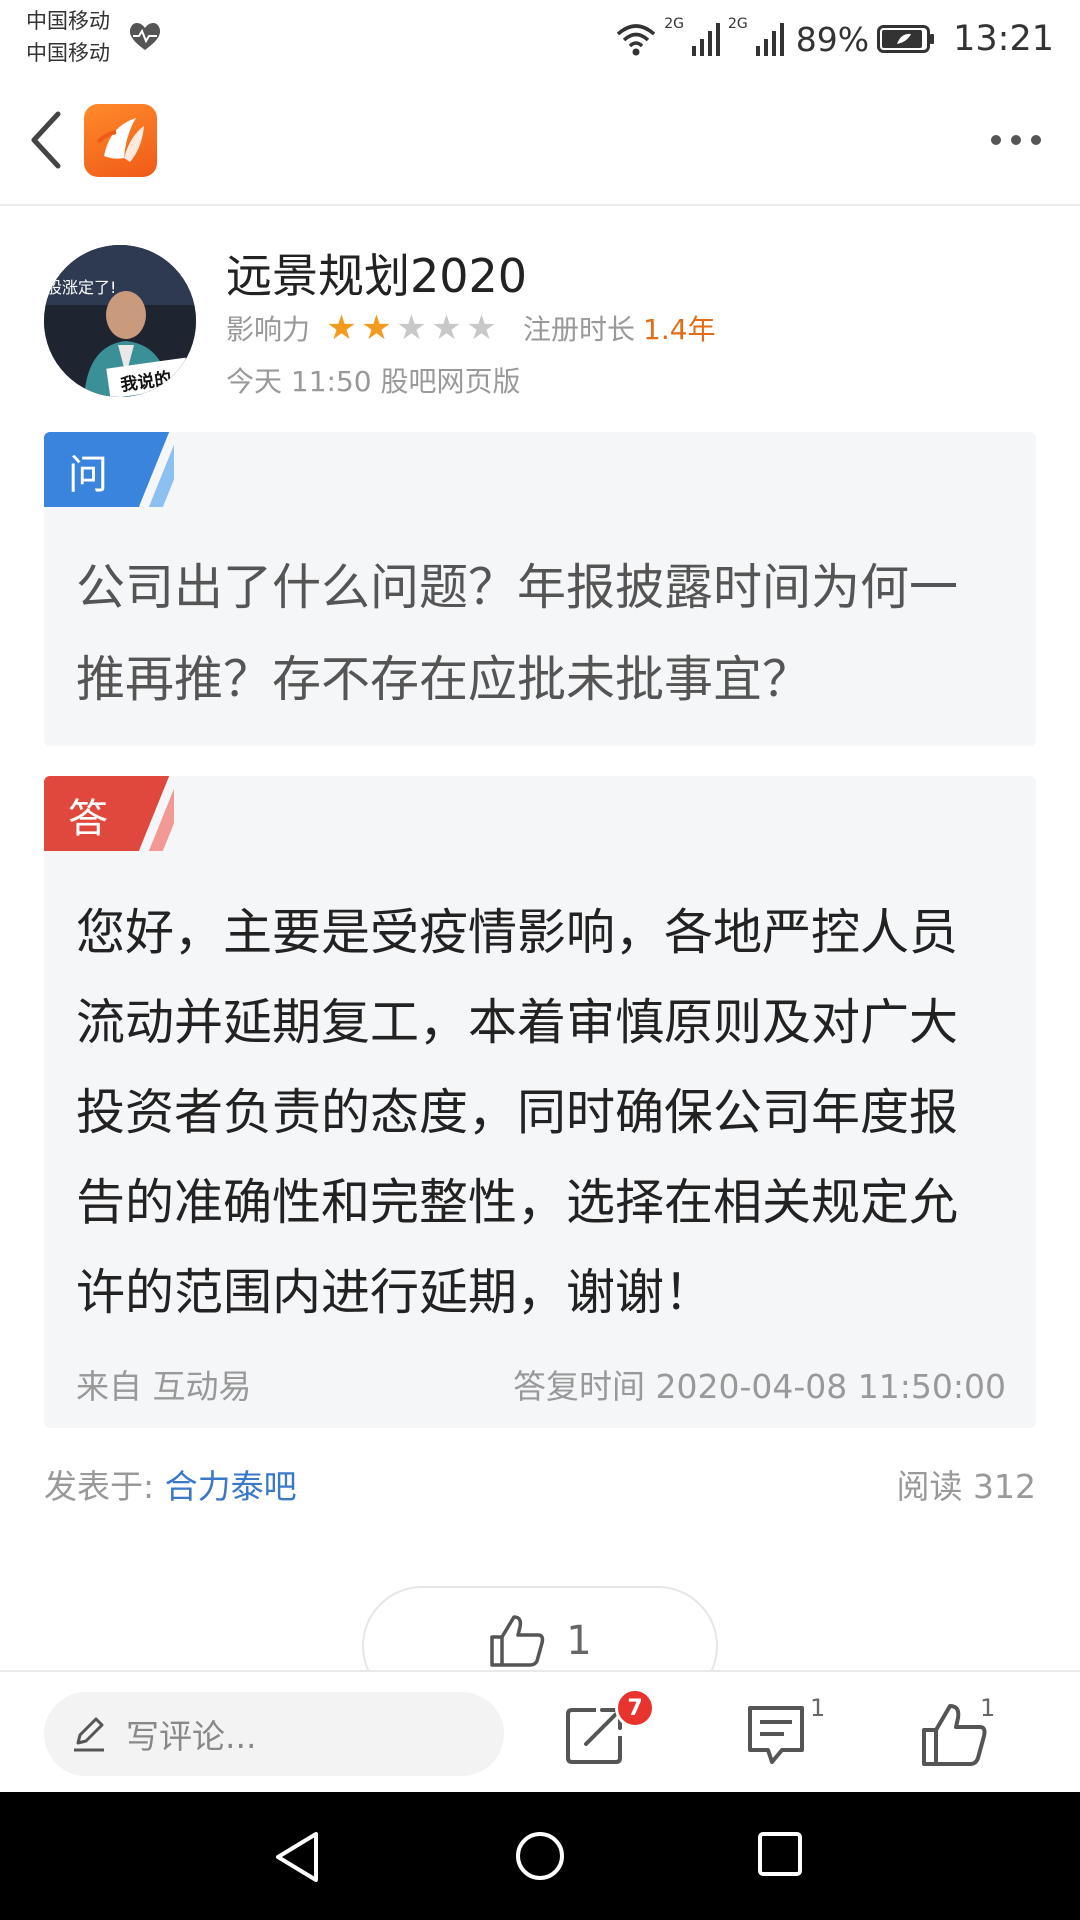 This screenshot has width=1080, height=1920. I want to click on comment-count: 1, so click(818, 1708).